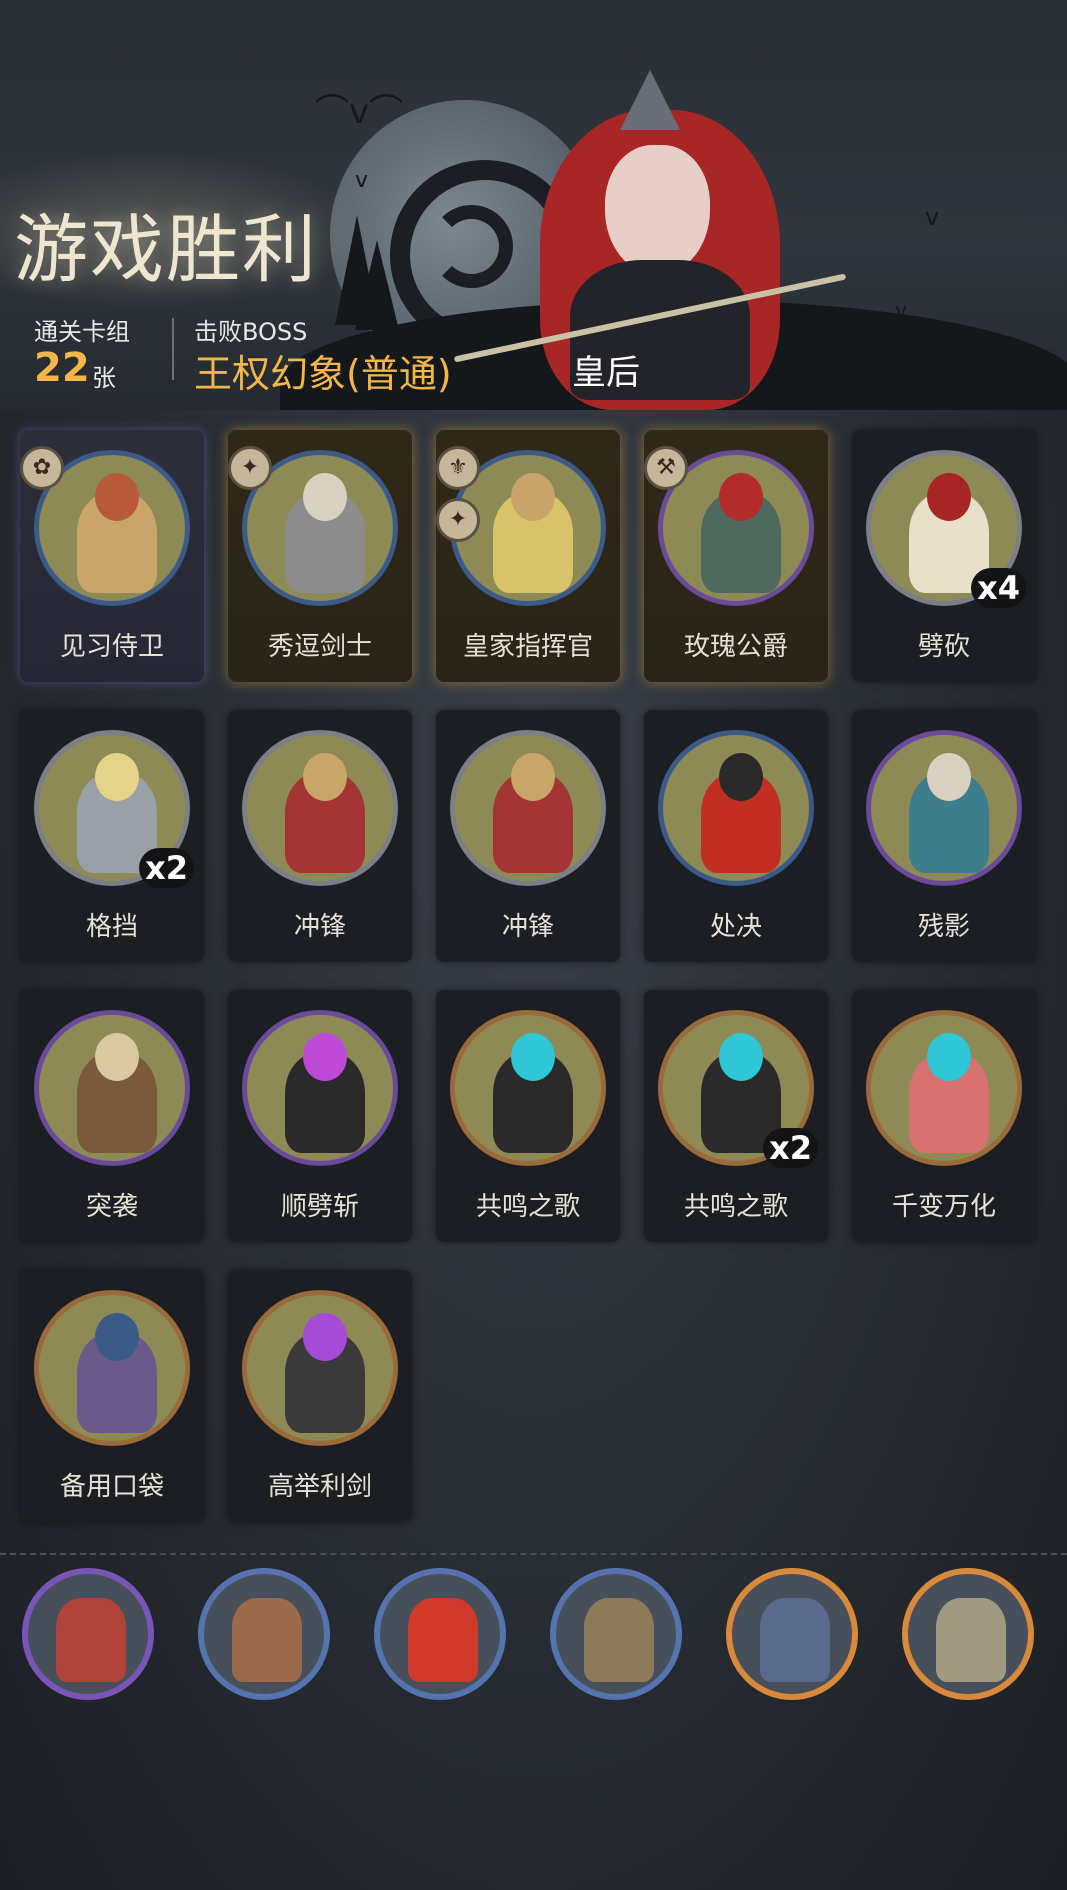  I want to click on alley-relic-icon, so click(88, 1634).